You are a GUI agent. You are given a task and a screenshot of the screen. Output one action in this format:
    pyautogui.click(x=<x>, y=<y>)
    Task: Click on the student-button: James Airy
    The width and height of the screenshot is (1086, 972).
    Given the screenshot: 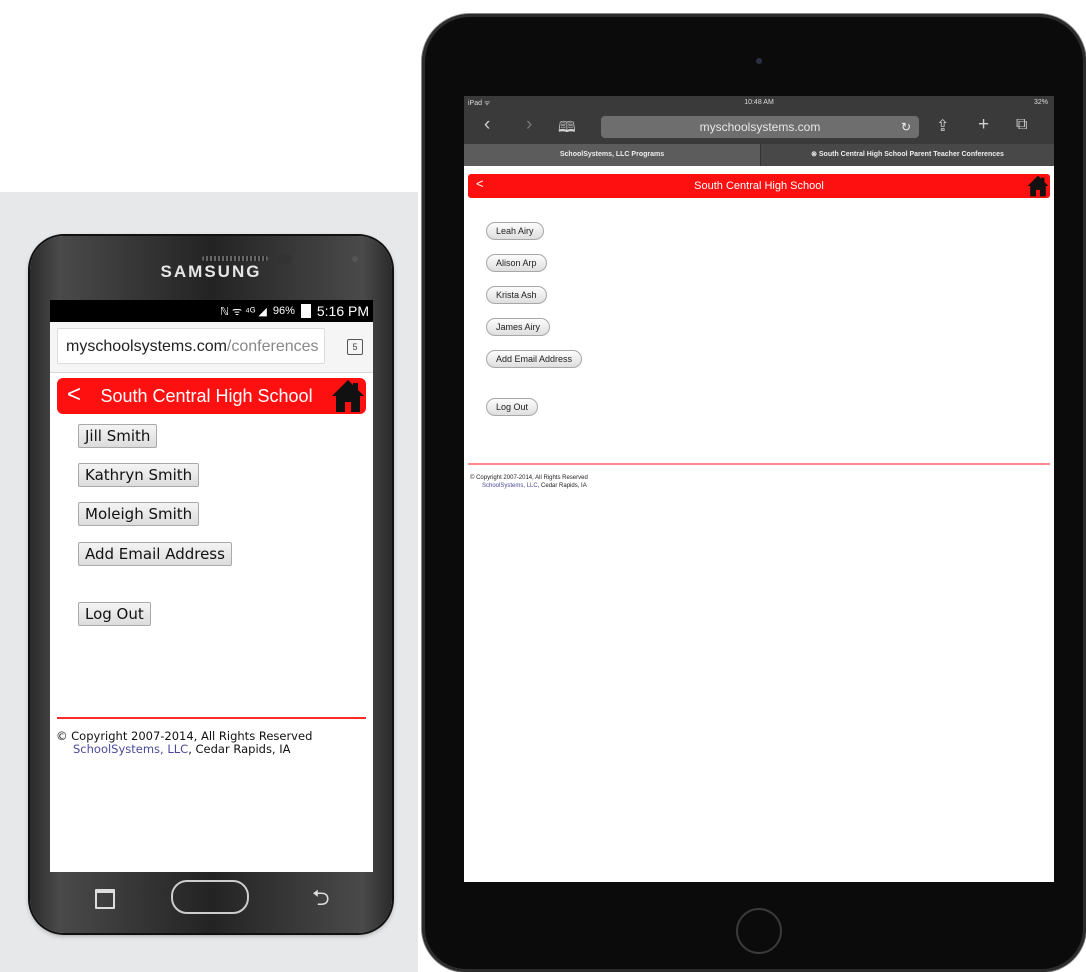 What is the action you would take?
    pyautogui.click(x=518, y=327)
    